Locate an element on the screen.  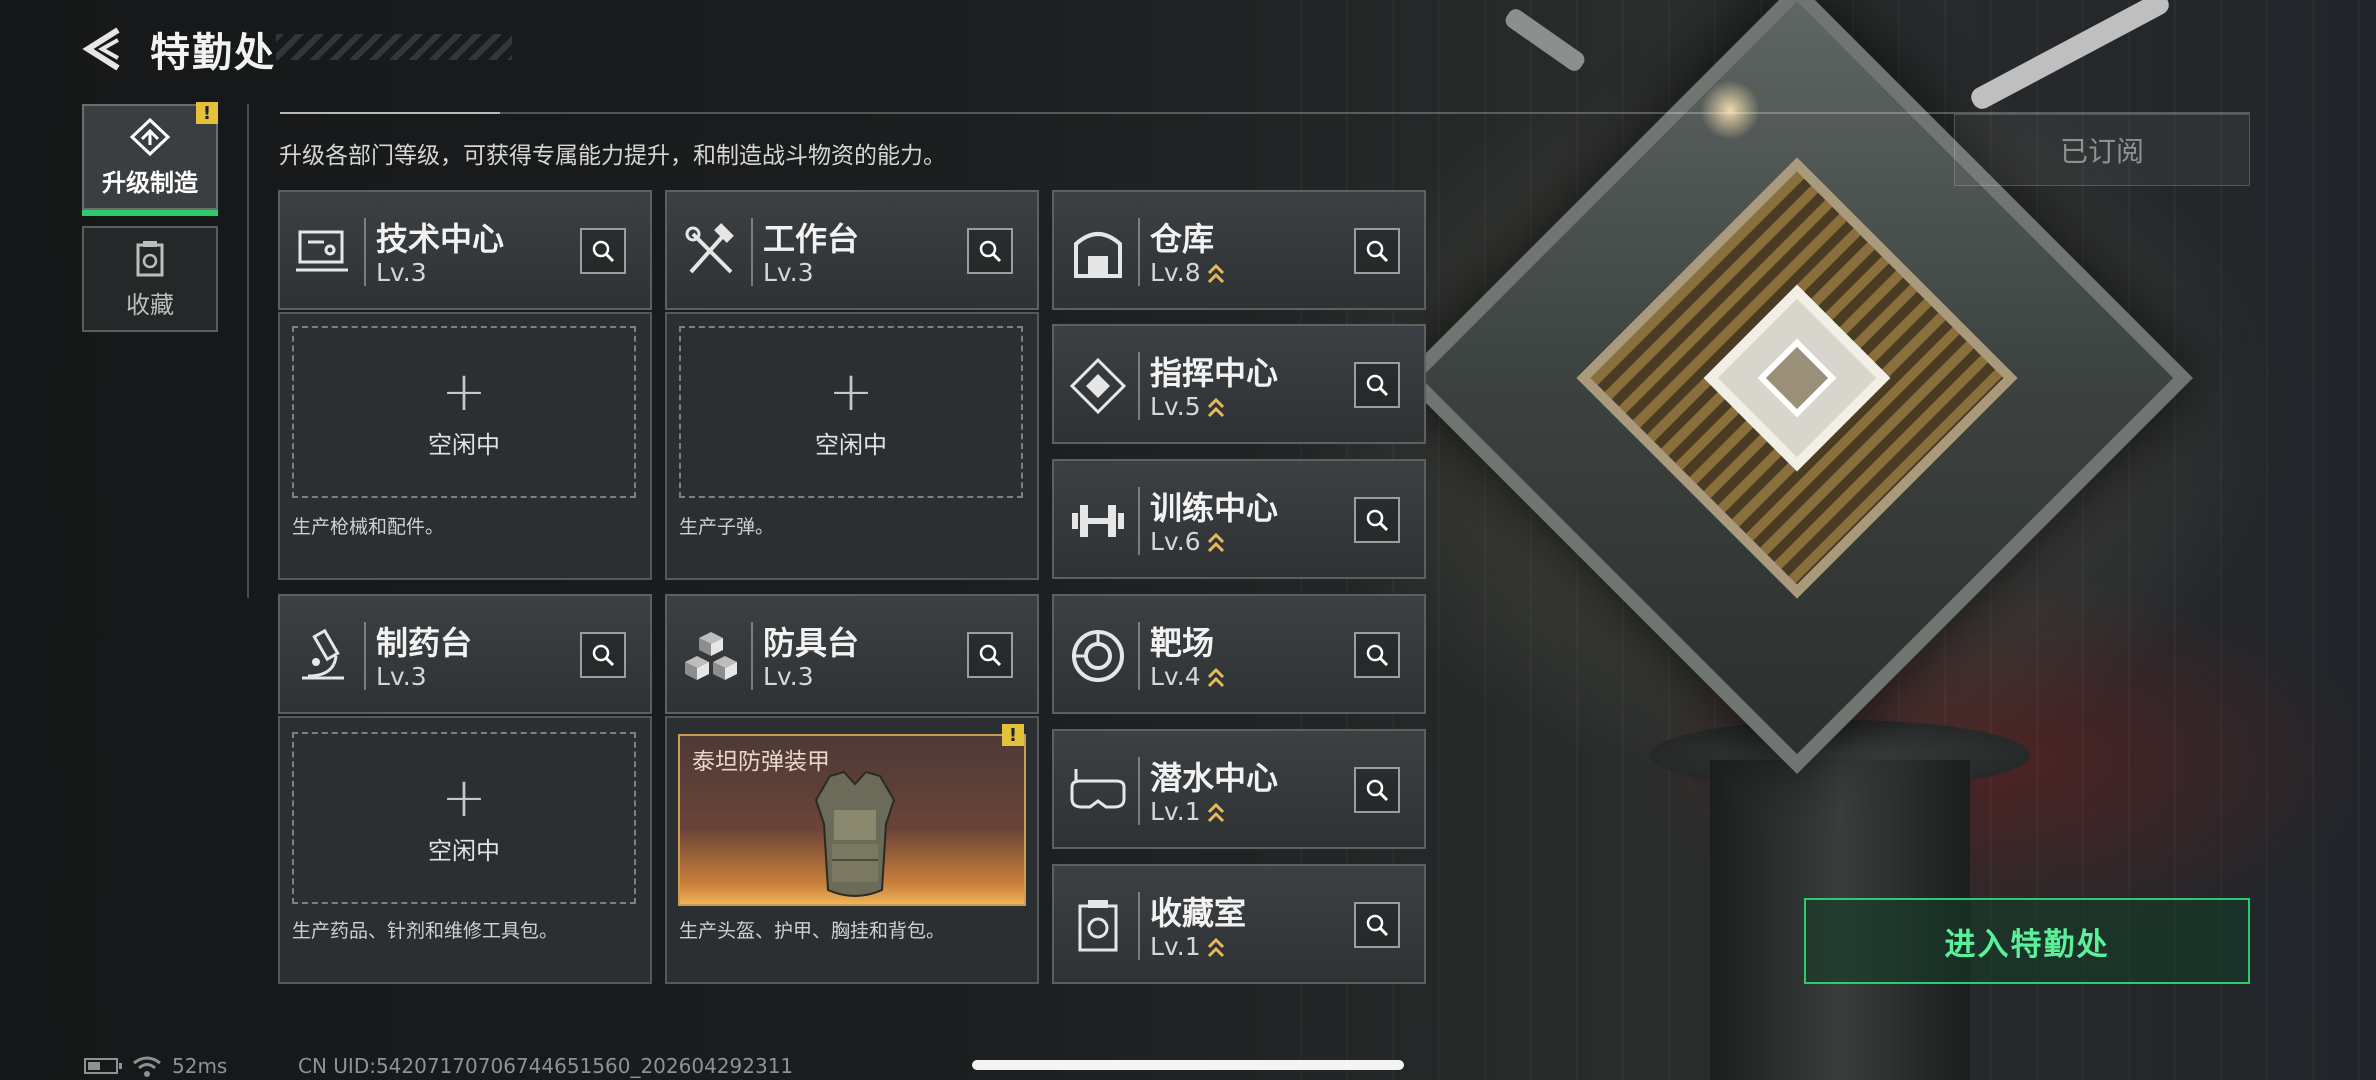
facility-name: 技术中心 is located at coordinates (440, 239).